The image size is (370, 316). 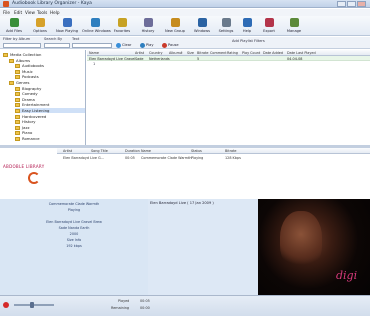 What do you see at coordinates (50, 116) in the screenshot?
I see `tree-item: Hardcovered` at bounding box center [50, 116].